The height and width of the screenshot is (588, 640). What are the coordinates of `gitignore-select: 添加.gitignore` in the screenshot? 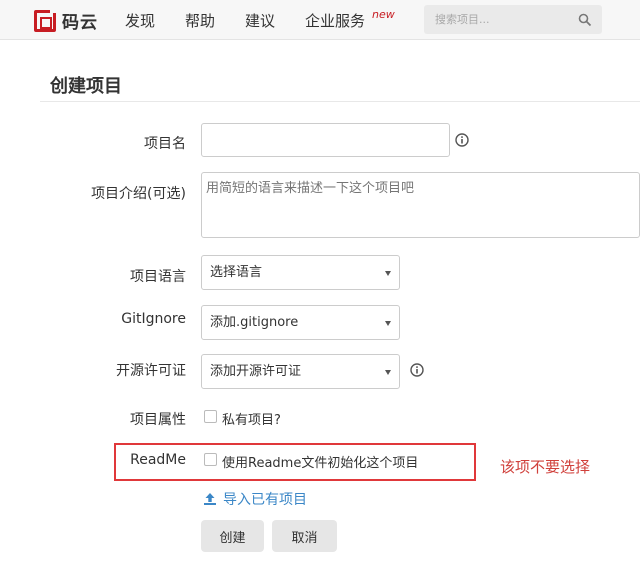 It's located at (300, 322).